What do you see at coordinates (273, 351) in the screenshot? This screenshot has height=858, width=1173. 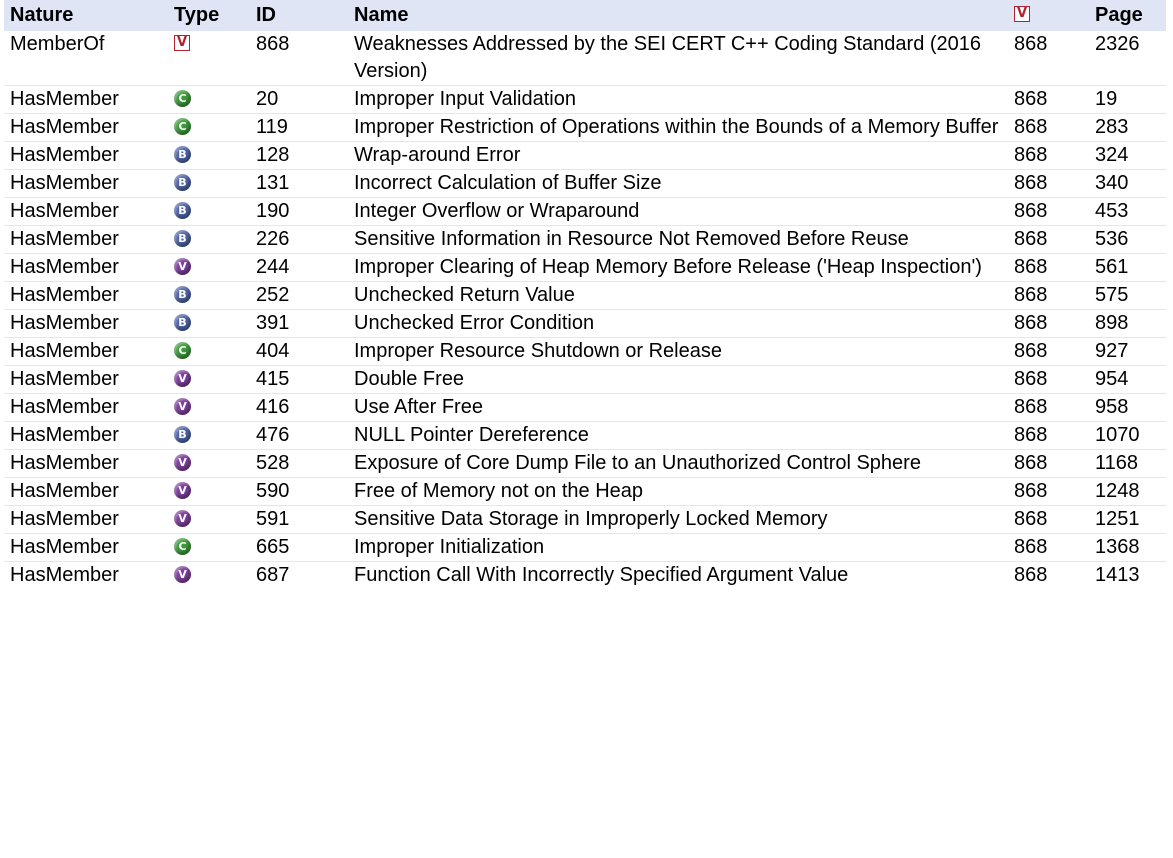 I see `cell-id: 404` at bounding box center [273, 351].